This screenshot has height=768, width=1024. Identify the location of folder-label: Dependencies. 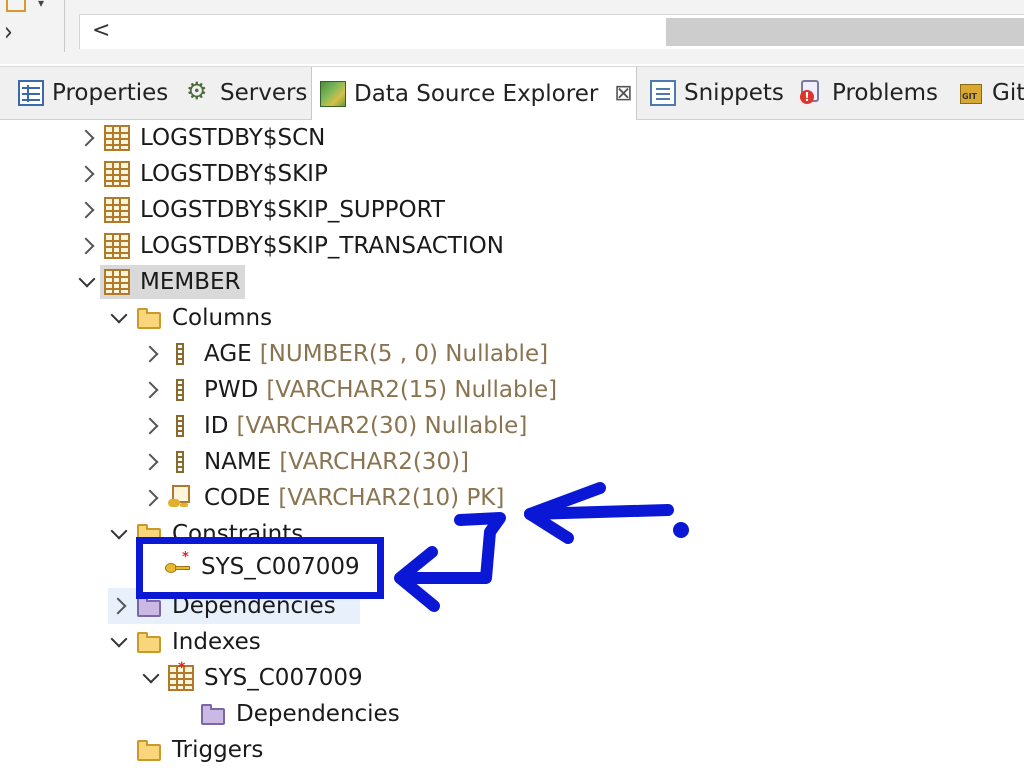
(318, 714).